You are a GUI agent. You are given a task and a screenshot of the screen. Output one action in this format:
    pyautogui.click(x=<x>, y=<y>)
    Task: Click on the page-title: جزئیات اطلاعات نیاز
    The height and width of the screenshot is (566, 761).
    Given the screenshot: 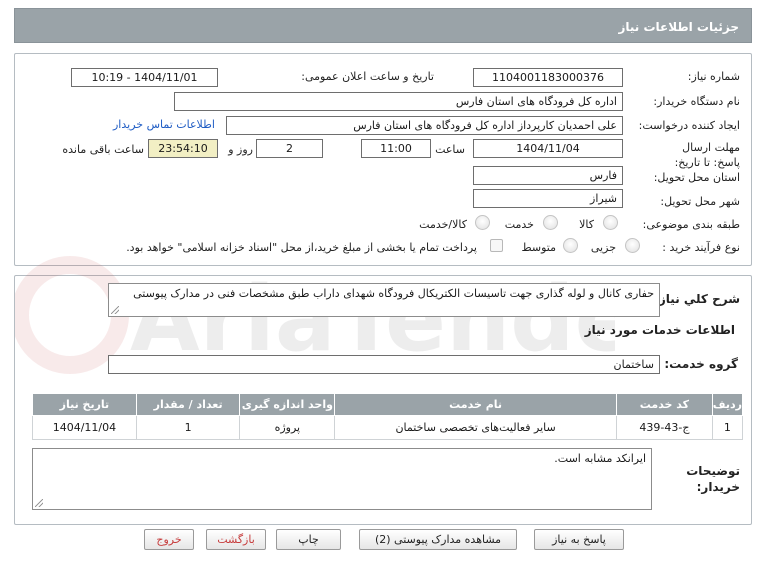 What is the action you would take?
    pyautogui.click(x=678, y=27)
    